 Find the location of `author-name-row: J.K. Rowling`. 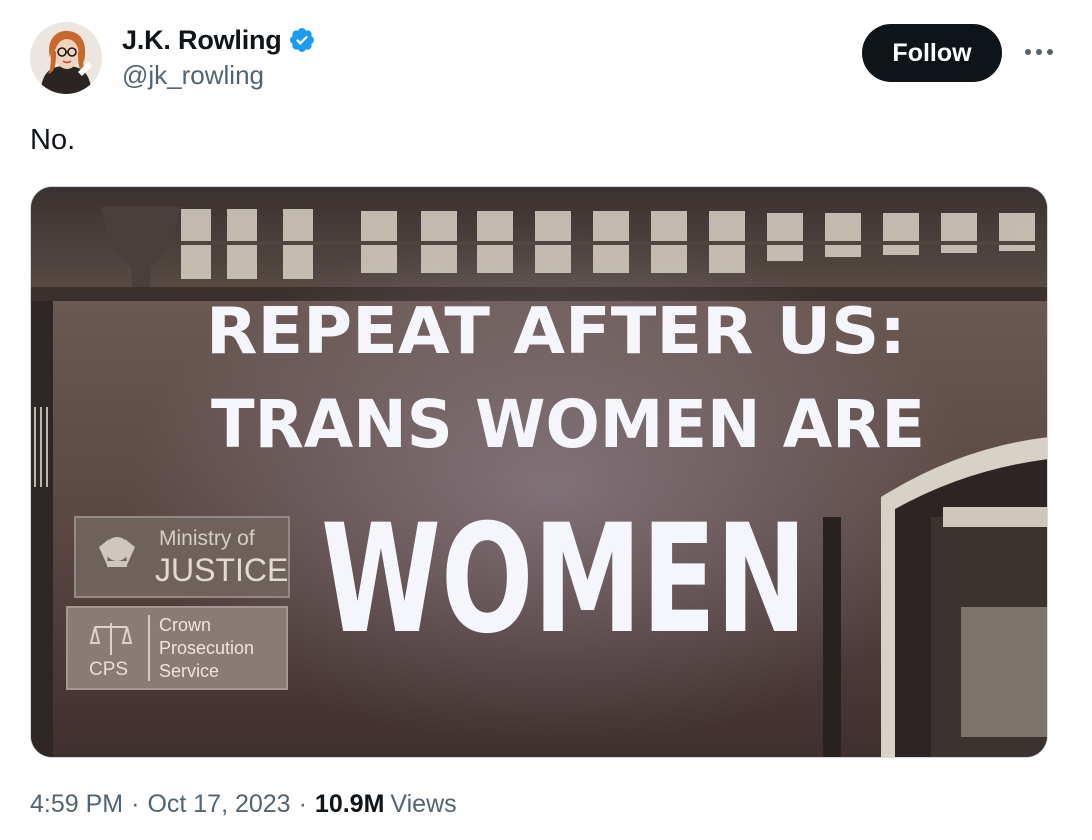

author-name-row: J.K. Rowling is located at coordinates (219, 40).